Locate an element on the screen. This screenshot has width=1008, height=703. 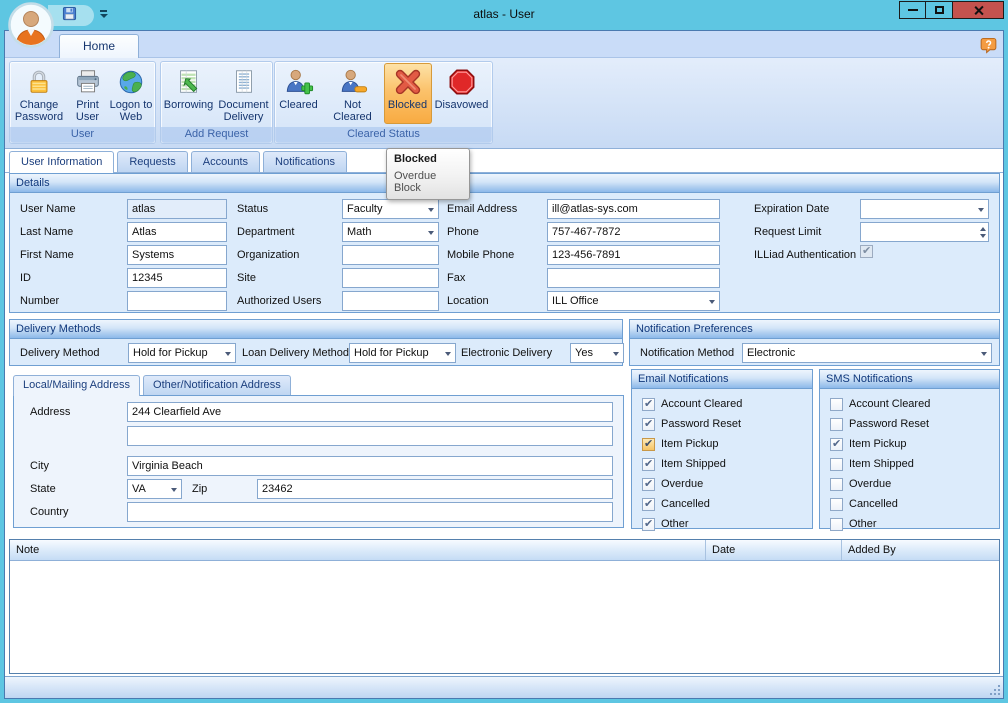
help-button is located at coordinates (988, 48).